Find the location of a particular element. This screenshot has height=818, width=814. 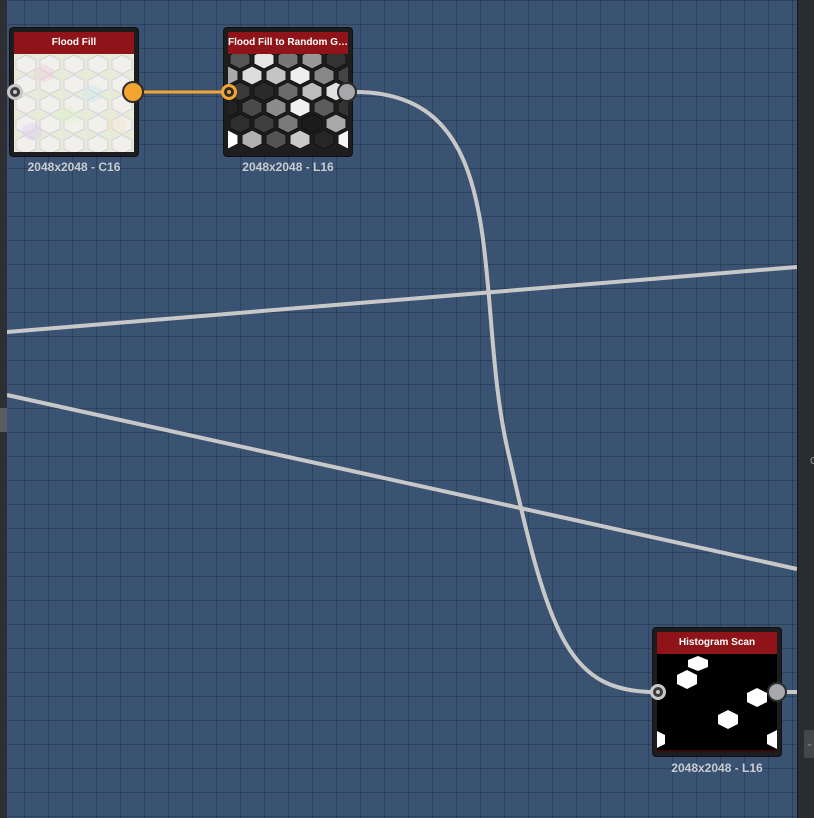

flood-fill-input-port is located at coordinates (15, 92).